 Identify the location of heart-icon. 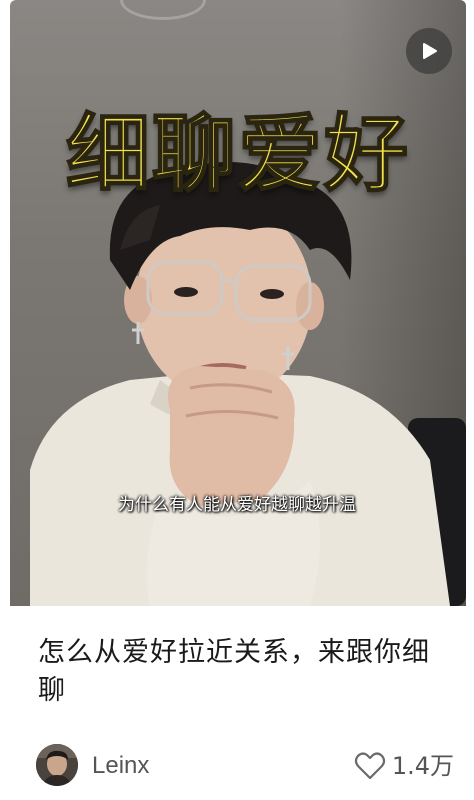
(369, 766).